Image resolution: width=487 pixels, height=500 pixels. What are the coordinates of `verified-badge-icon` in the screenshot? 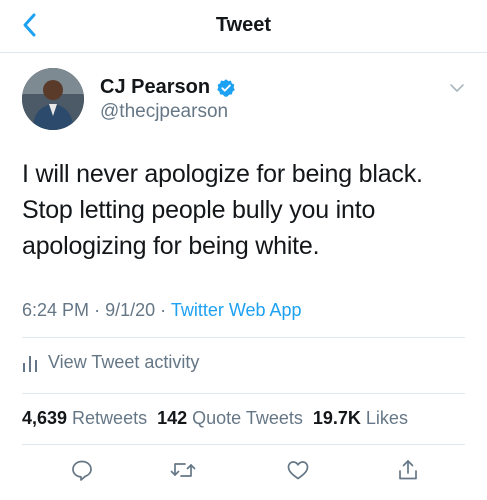 It's located at (226, 87).